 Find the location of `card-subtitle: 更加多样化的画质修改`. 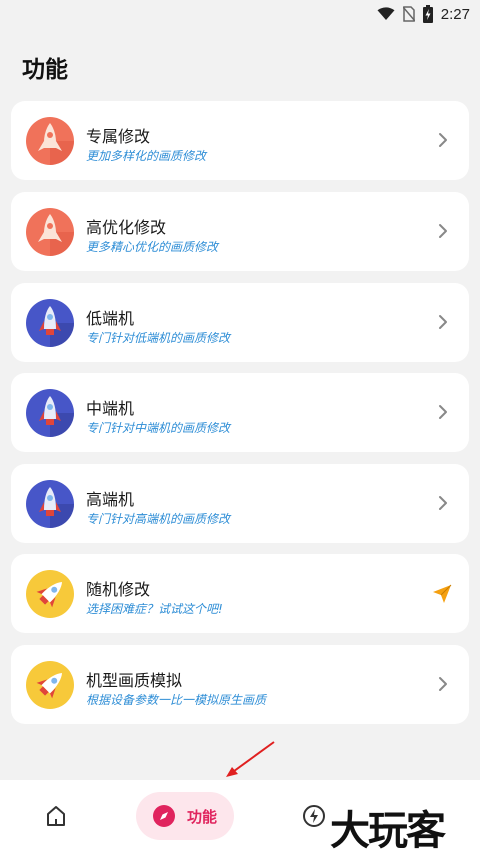

card-subtitle: 更加多样化的画质修改 is located at coordinates (146, 156).